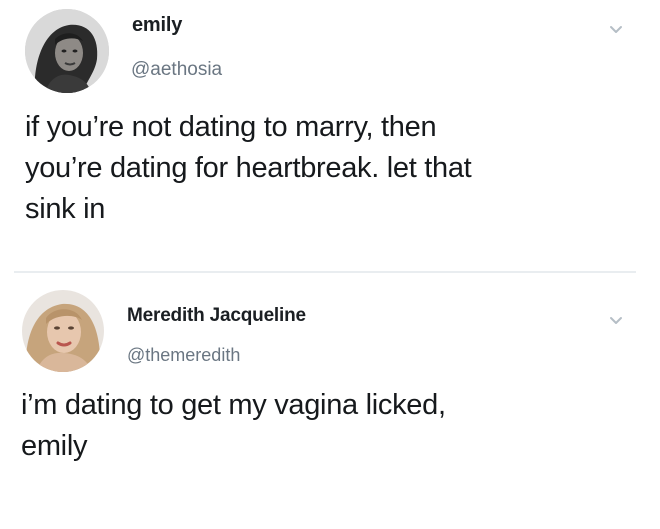 The height and width of the screenshot is (529, 660). I want to click on author-handle: @aethosia, so click(176, 70).